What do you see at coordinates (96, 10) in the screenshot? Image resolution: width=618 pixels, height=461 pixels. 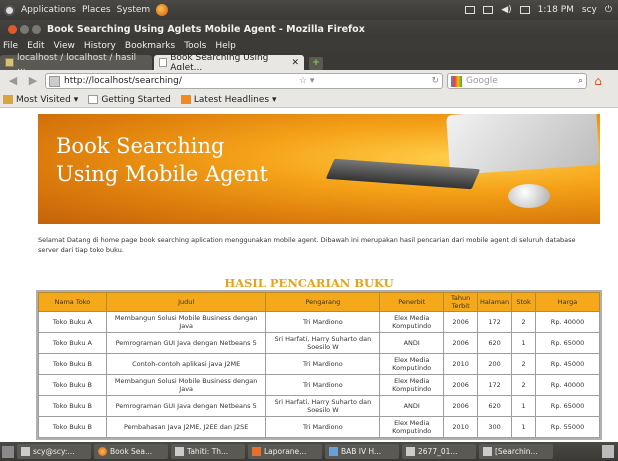 I see `panel-menu-places: Places` at bounding box center [96, 10].